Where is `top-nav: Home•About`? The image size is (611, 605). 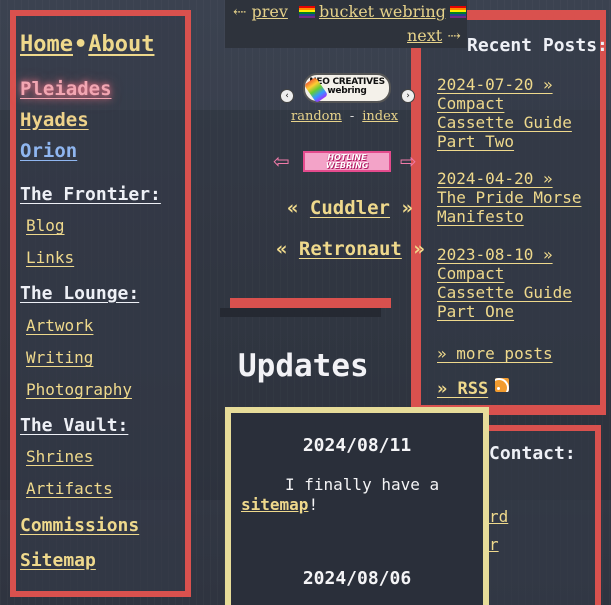 top-nav: Home•About is located at coordinates (87, 44).